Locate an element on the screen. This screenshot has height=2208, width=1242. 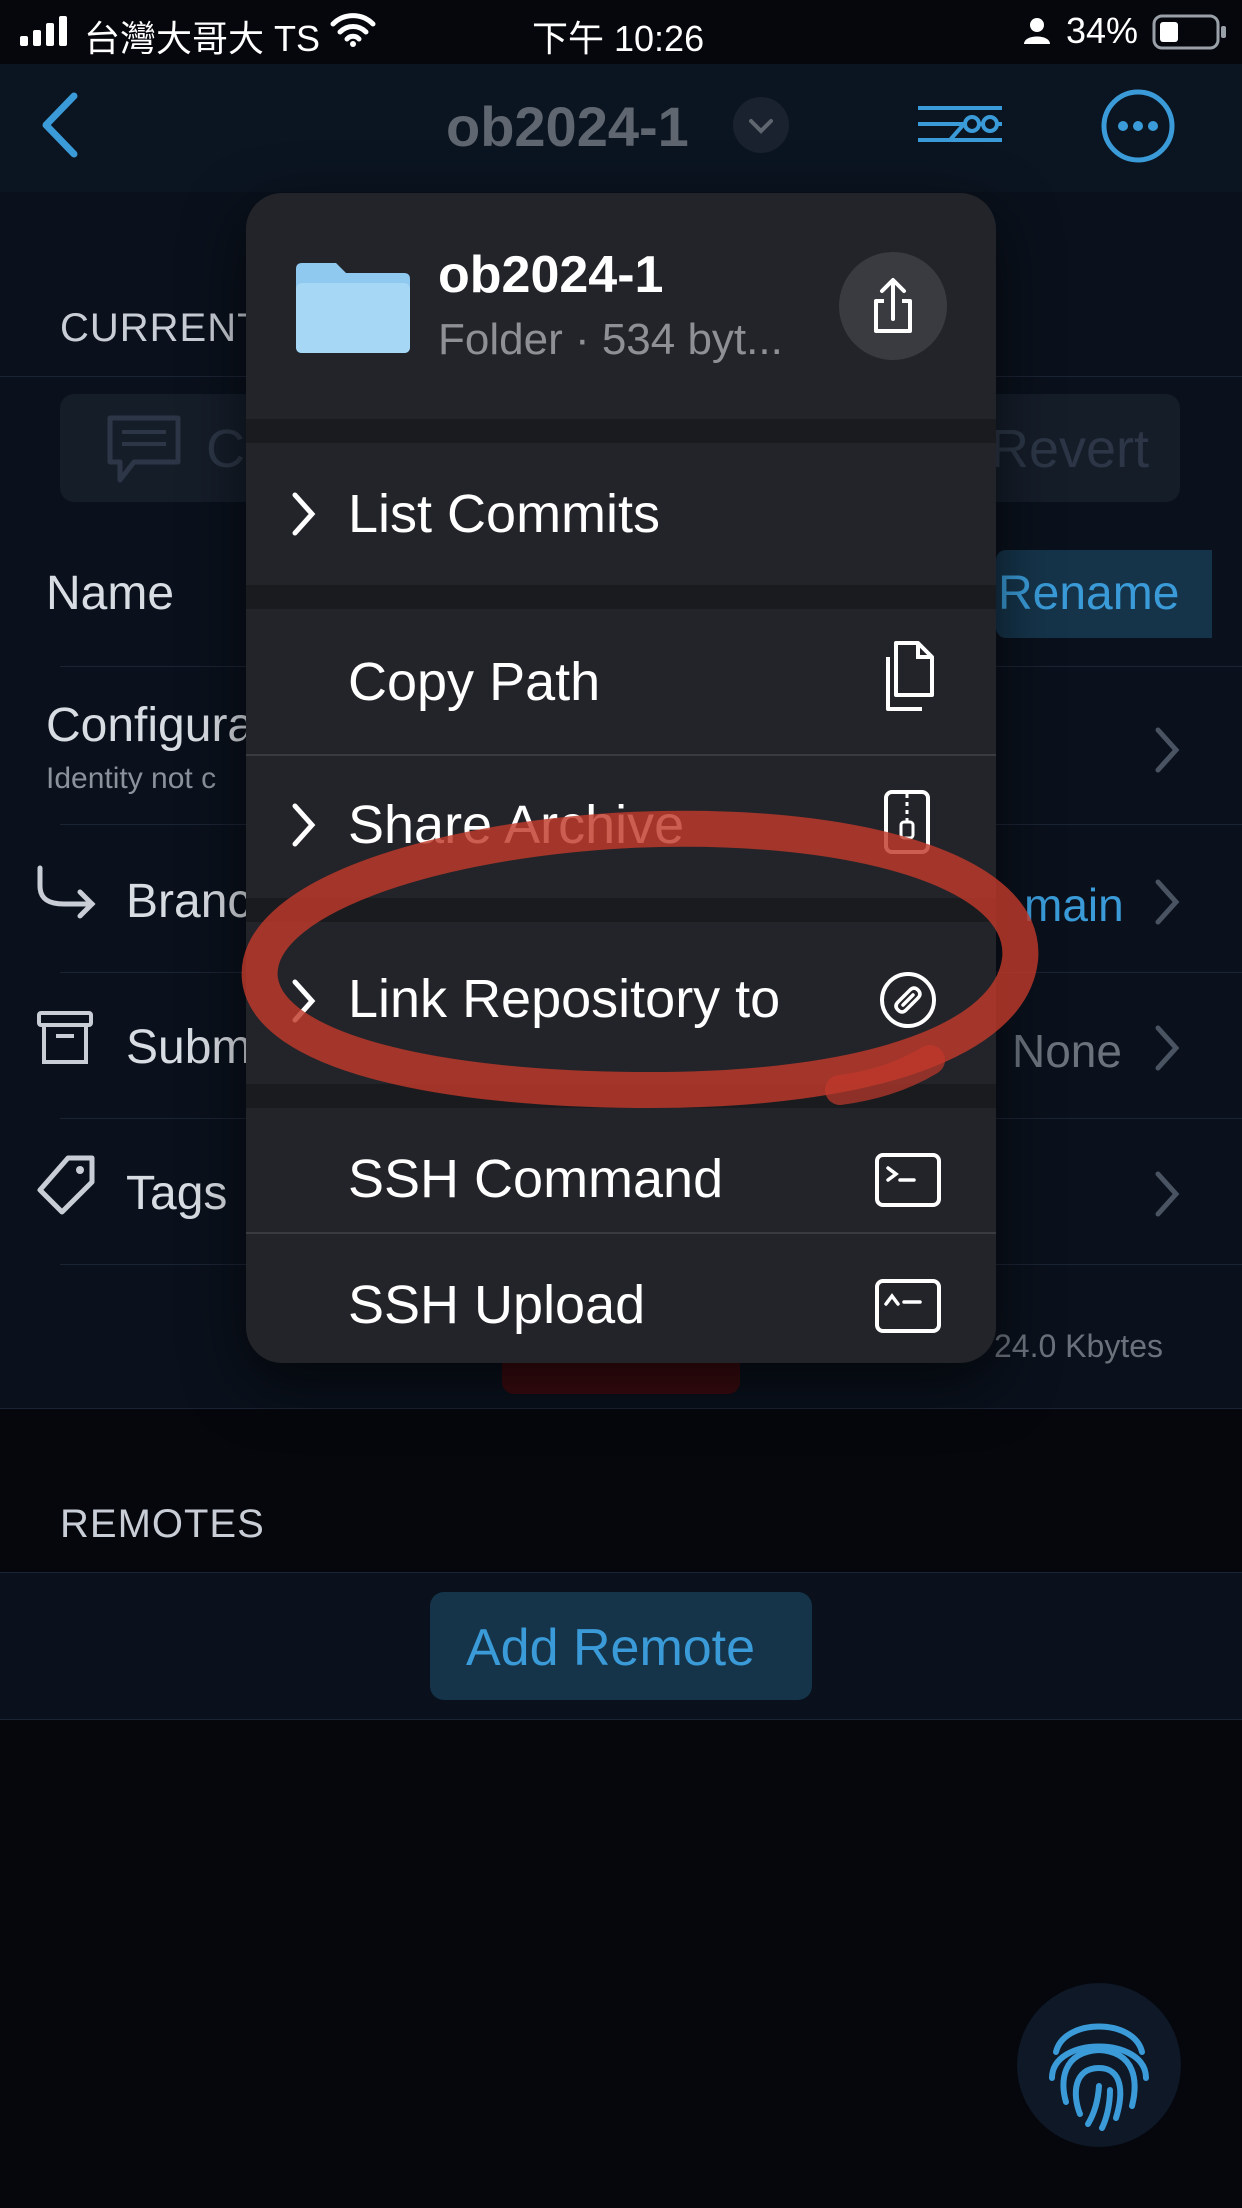
terminal-upload-icon is located at coordinates (908, 1306).